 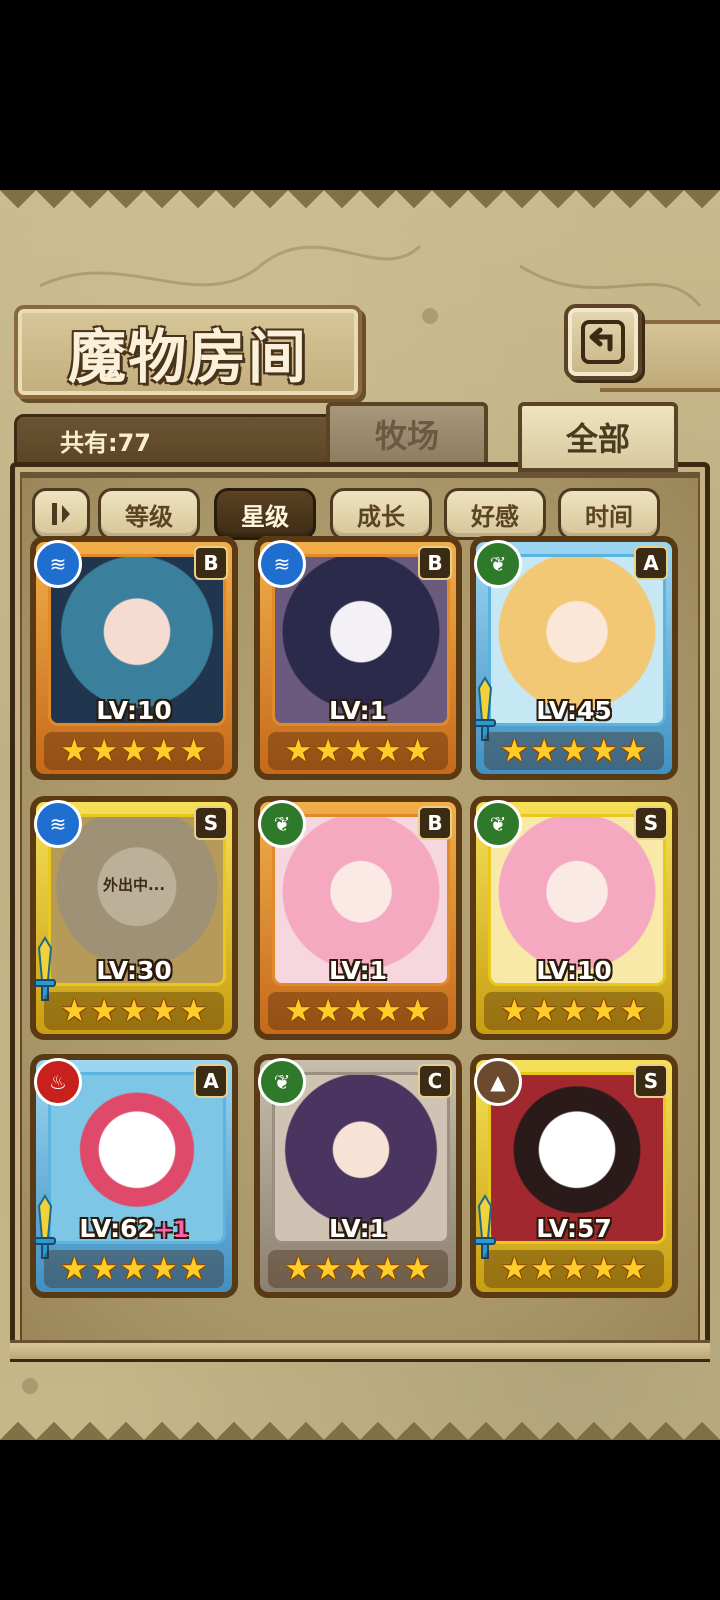 What do you see at coordinates (498, 1082) in the screenshot?
I see `earth-element-icon: ▲` at bounding box center [498, 1082].